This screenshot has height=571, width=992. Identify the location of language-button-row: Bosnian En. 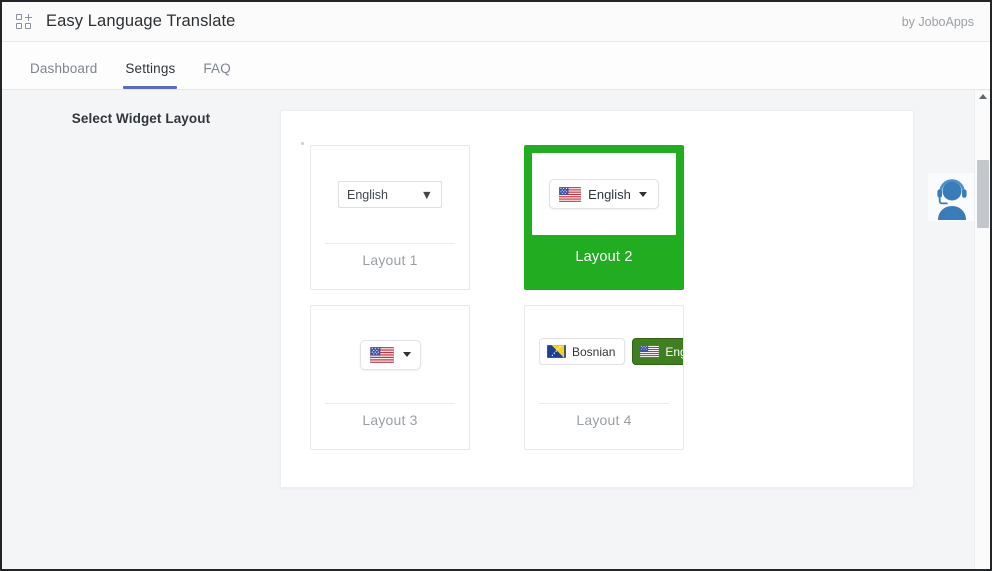
(611, 351).